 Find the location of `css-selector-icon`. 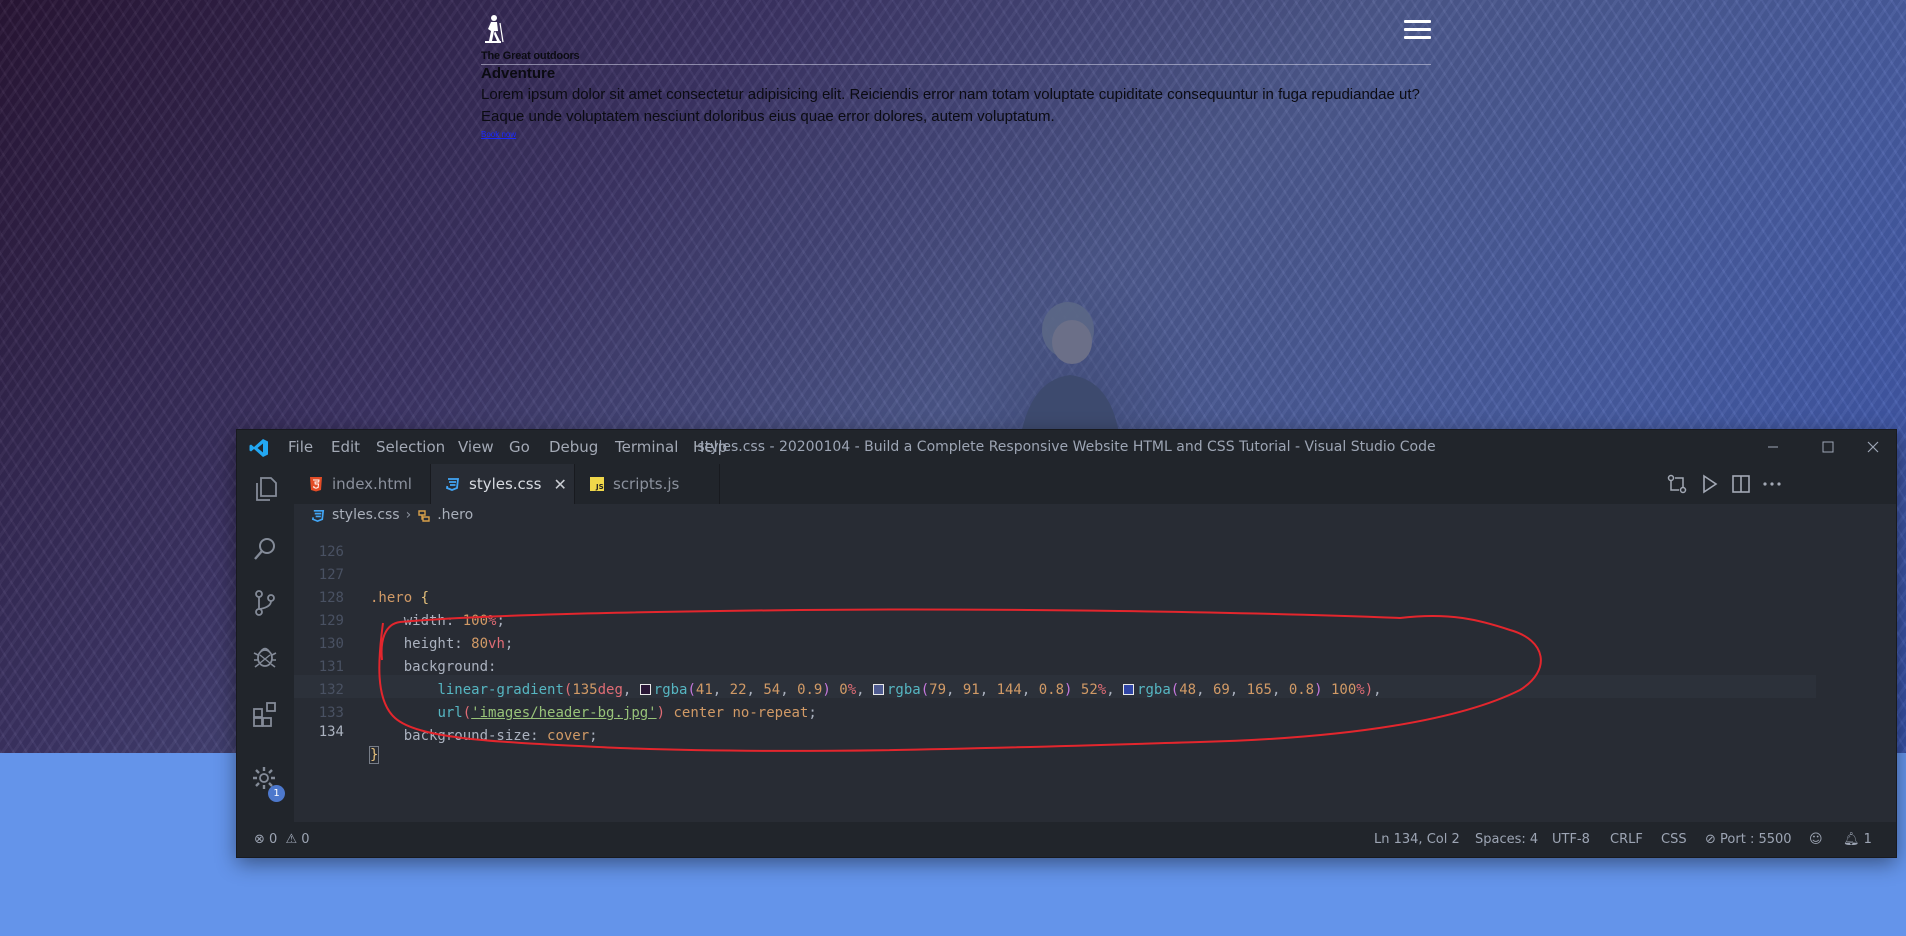

css-selector-icon is located at coordinates (424, 515).